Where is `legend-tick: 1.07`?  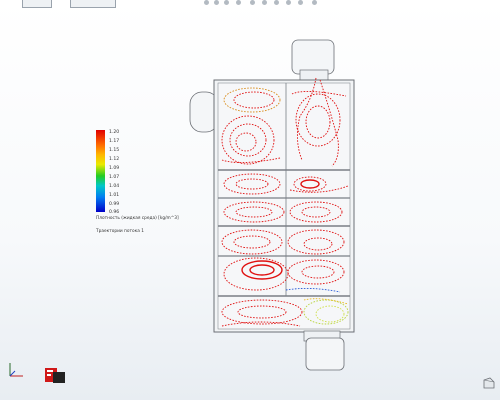 legend-tick: 1.07 is located at coordinates (114, 177).